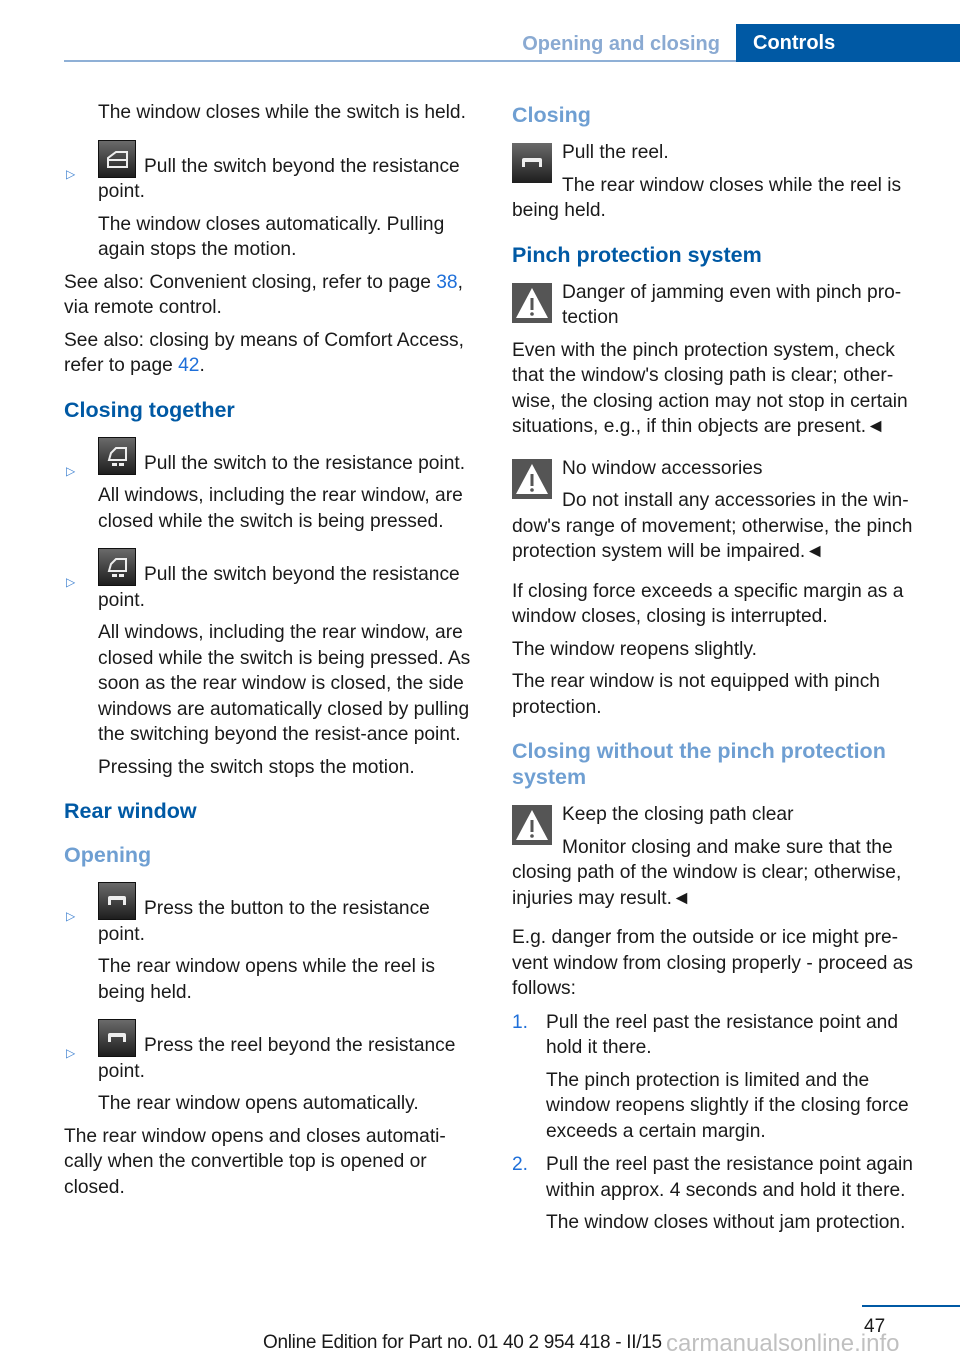 The width and height of the screenshot is (960, 1362). What do you see at coordinates (721, 823) in the screenshot?
I see `warning-block: Keep the closing path clear` at bounding box center [721, 823].